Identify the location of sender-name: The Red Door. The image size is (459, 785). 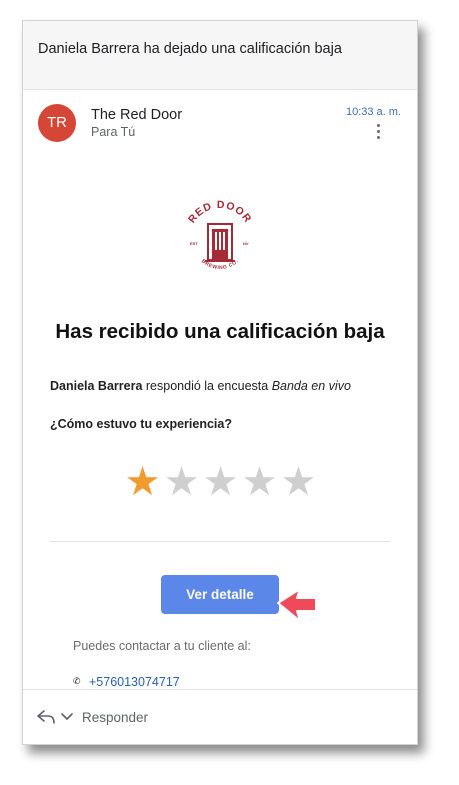
(136, 115).